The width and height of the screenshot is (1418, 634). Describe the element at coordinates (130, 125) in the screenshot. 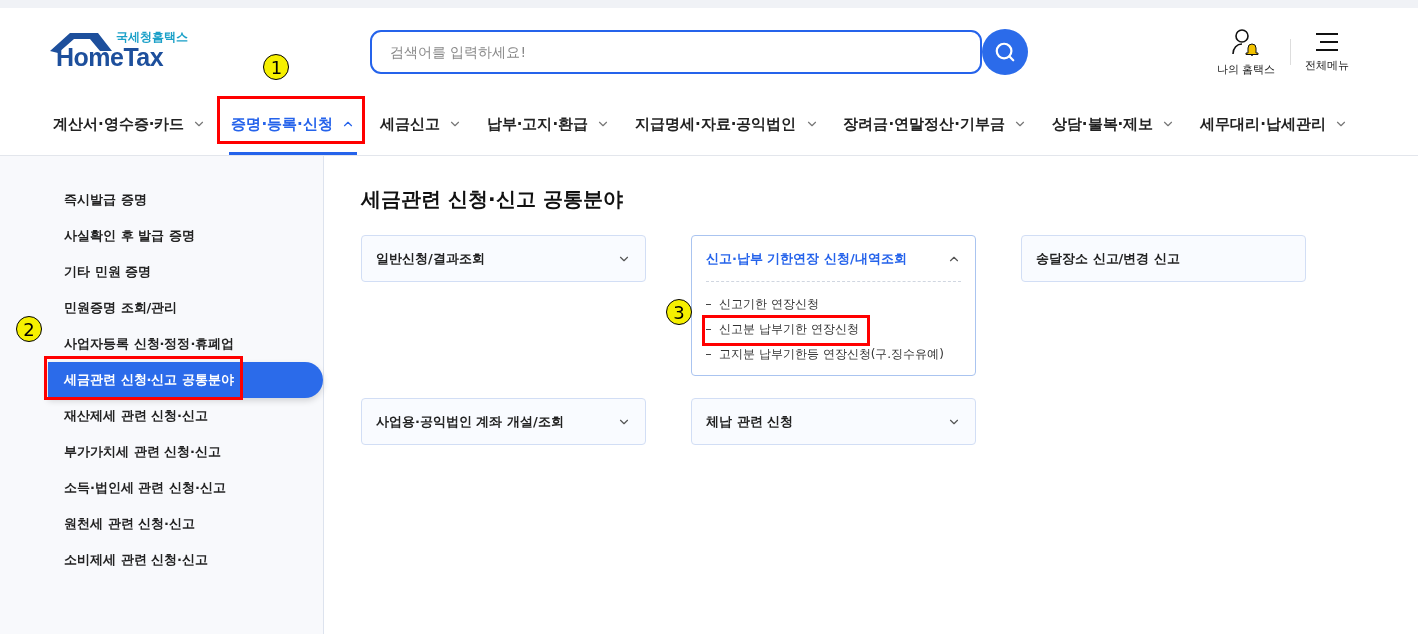

I see `nav-tab: 계산서·영수증·카드` at that location.